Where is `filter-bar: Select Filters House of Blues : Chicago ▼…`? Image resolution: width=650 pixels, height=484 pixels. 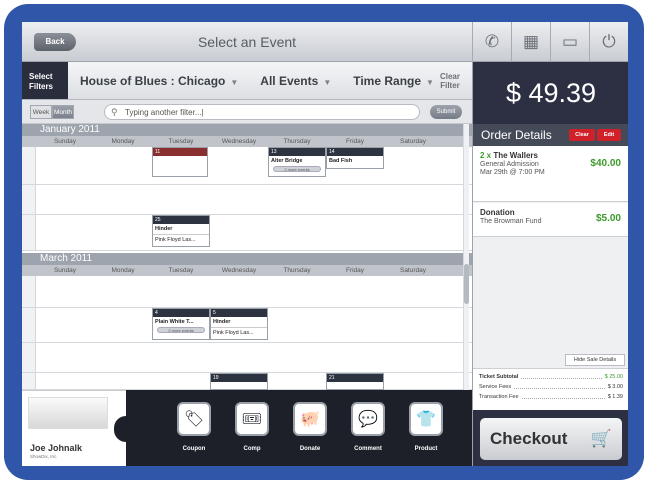
filter-bar: Select Filters House of Blues : Chicago ▼… is located at coordinates (247, 81).